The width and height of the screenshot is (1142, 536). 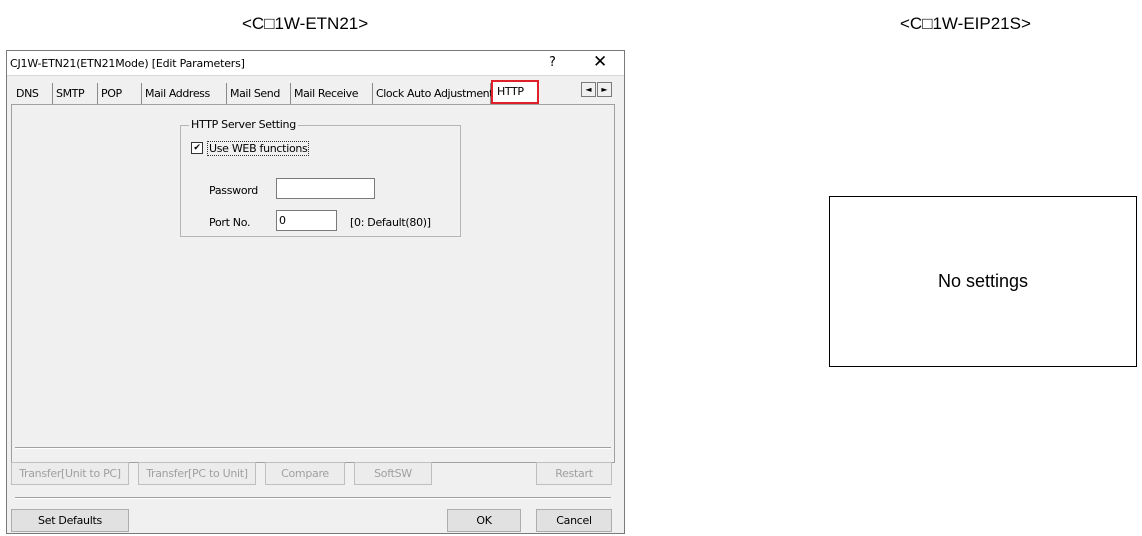 What do you see at coordinates (313, 498) in the screenshot?
I see `separator-bottom` at bounding box center [313, 498].